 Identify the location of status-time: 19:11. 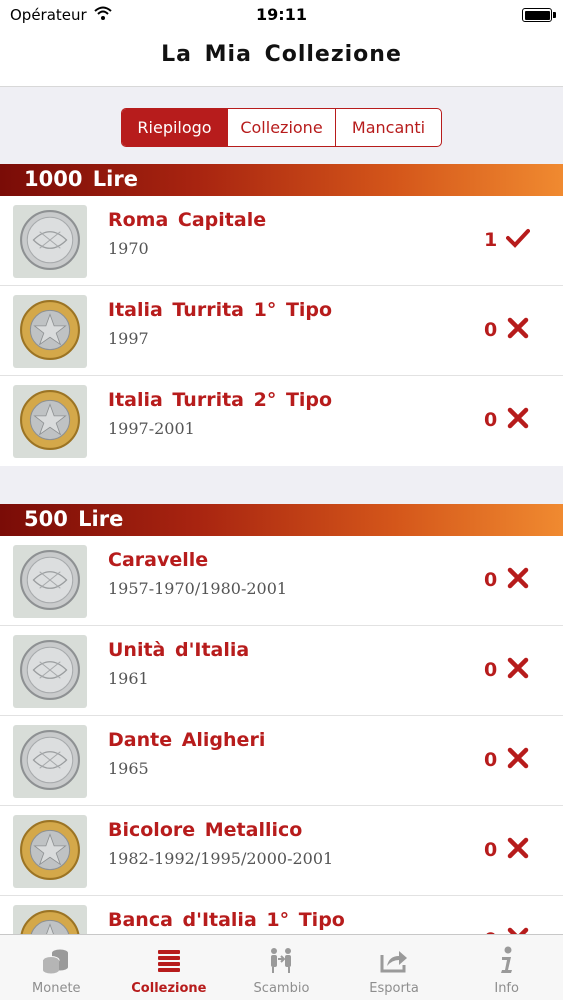
(281, 14).